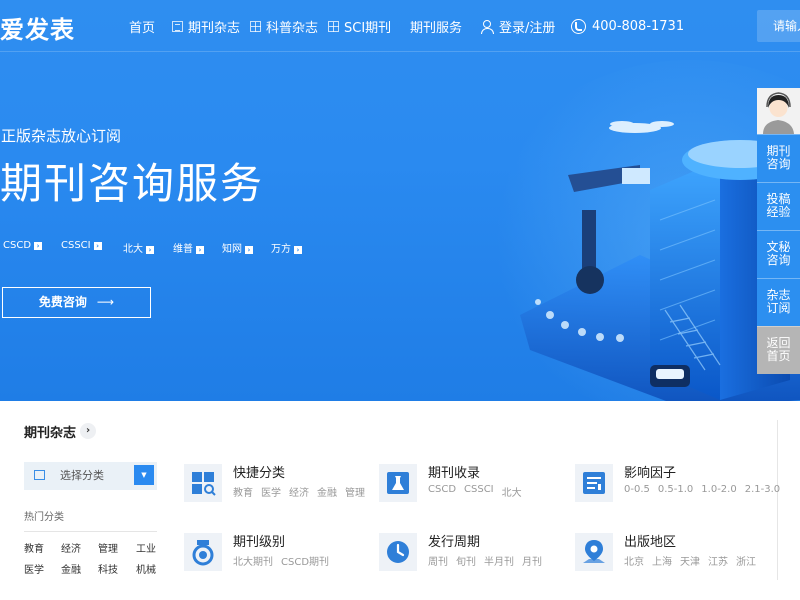 The image size is (800, 600). Describe the element at coordinates (79, 547) in the screenshot. I see `hot-category-link: 经济` at that location.